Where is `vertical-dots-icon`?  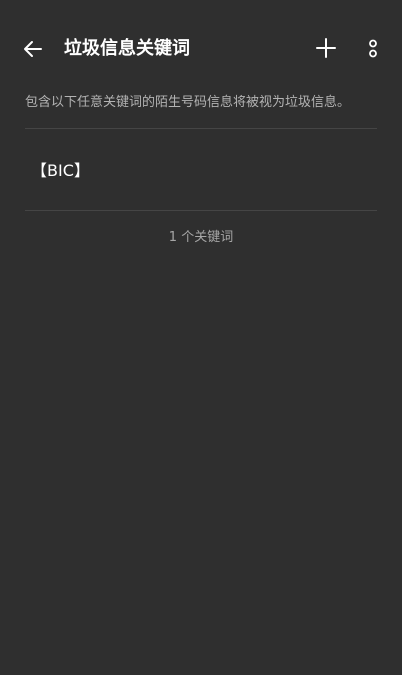 vertical-dots-icon is located at coordinates (373, 48).